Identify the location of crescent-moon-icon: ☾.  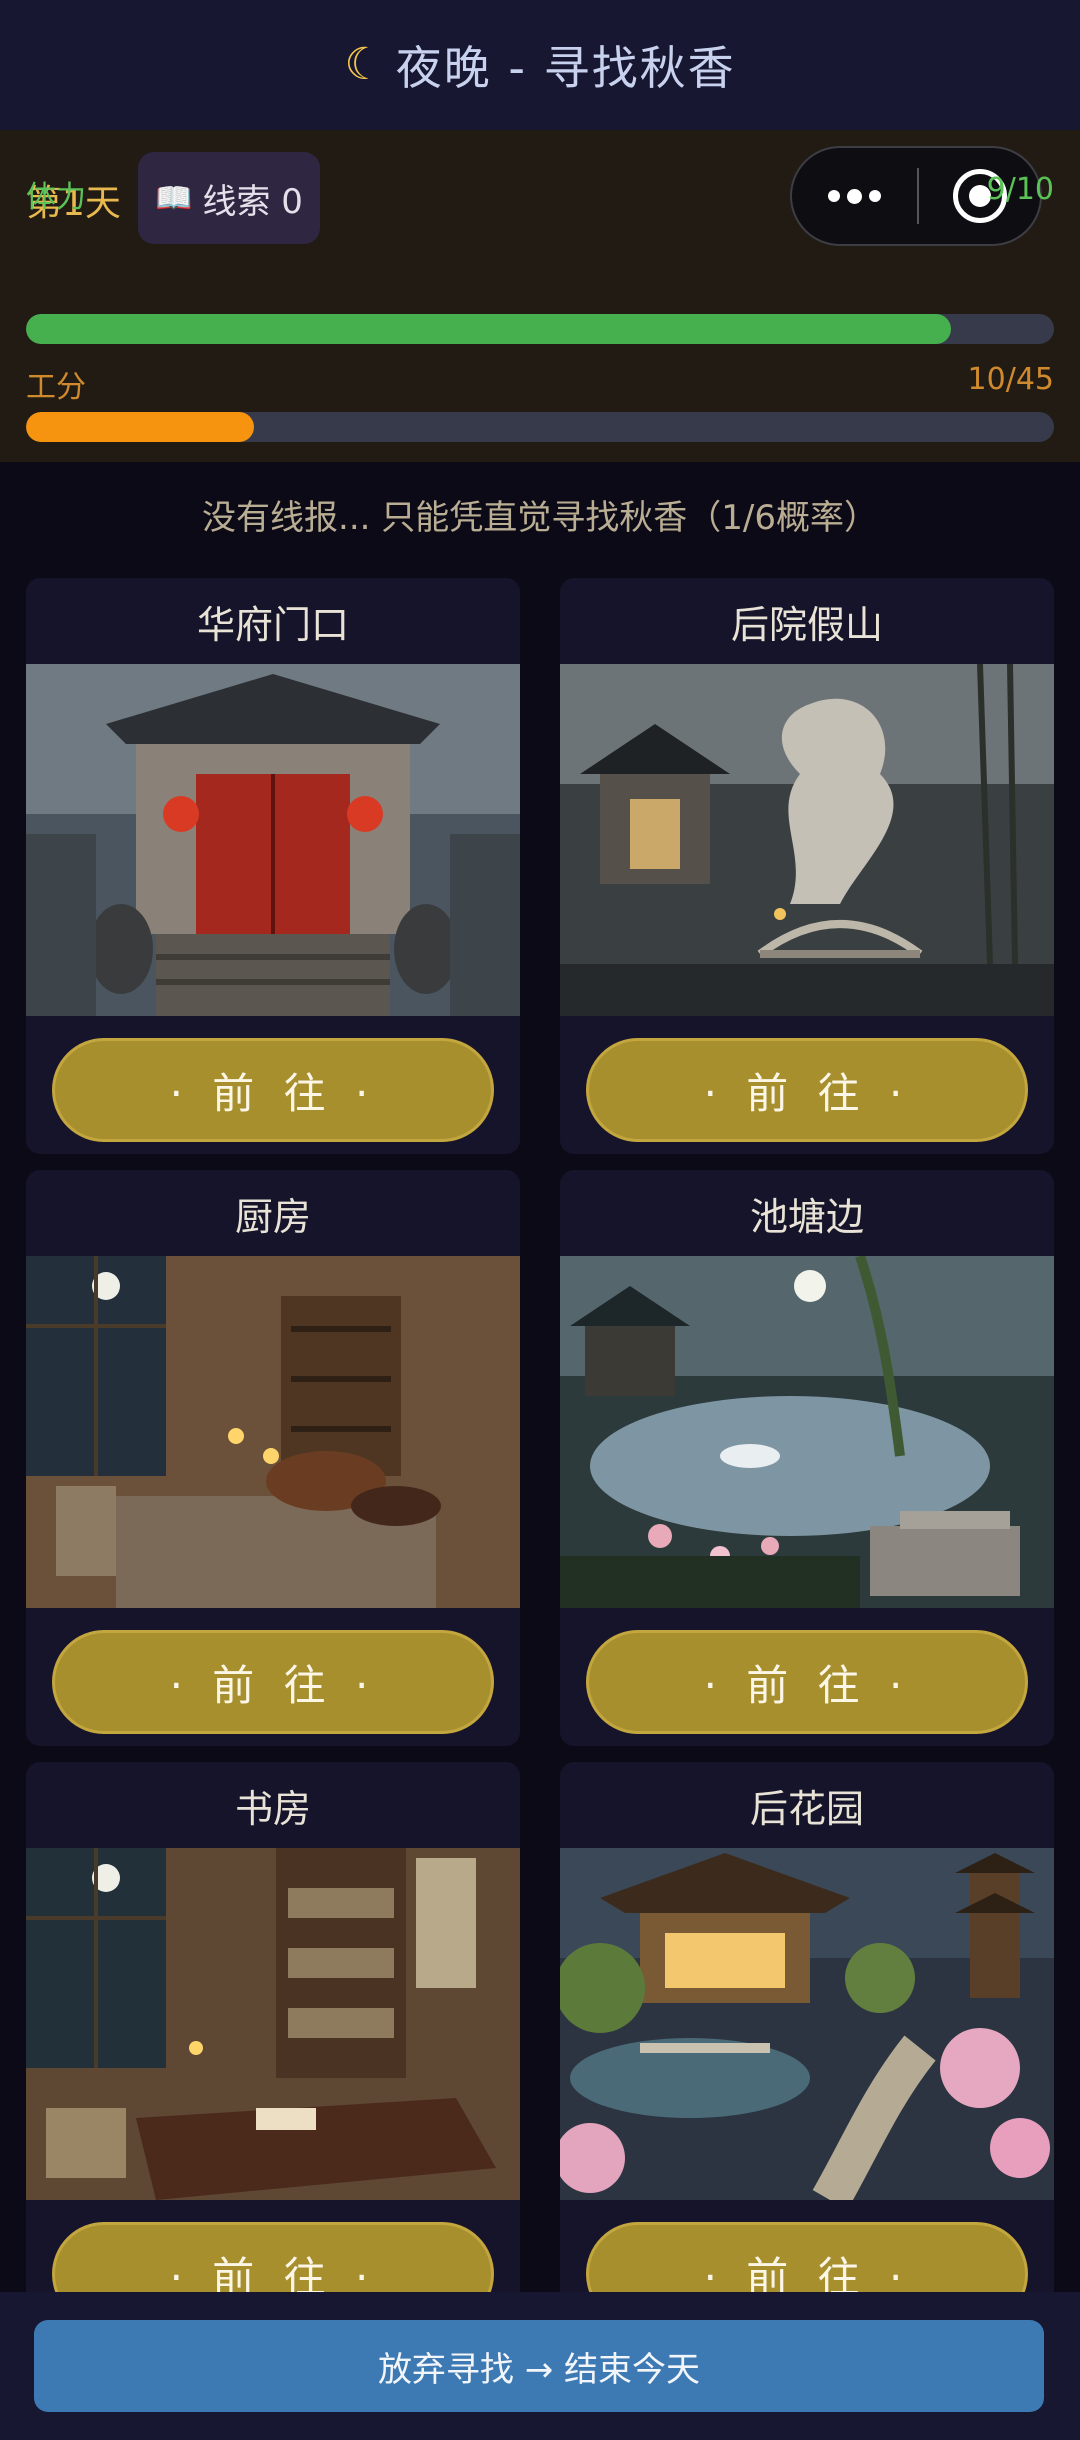
(364, 64).